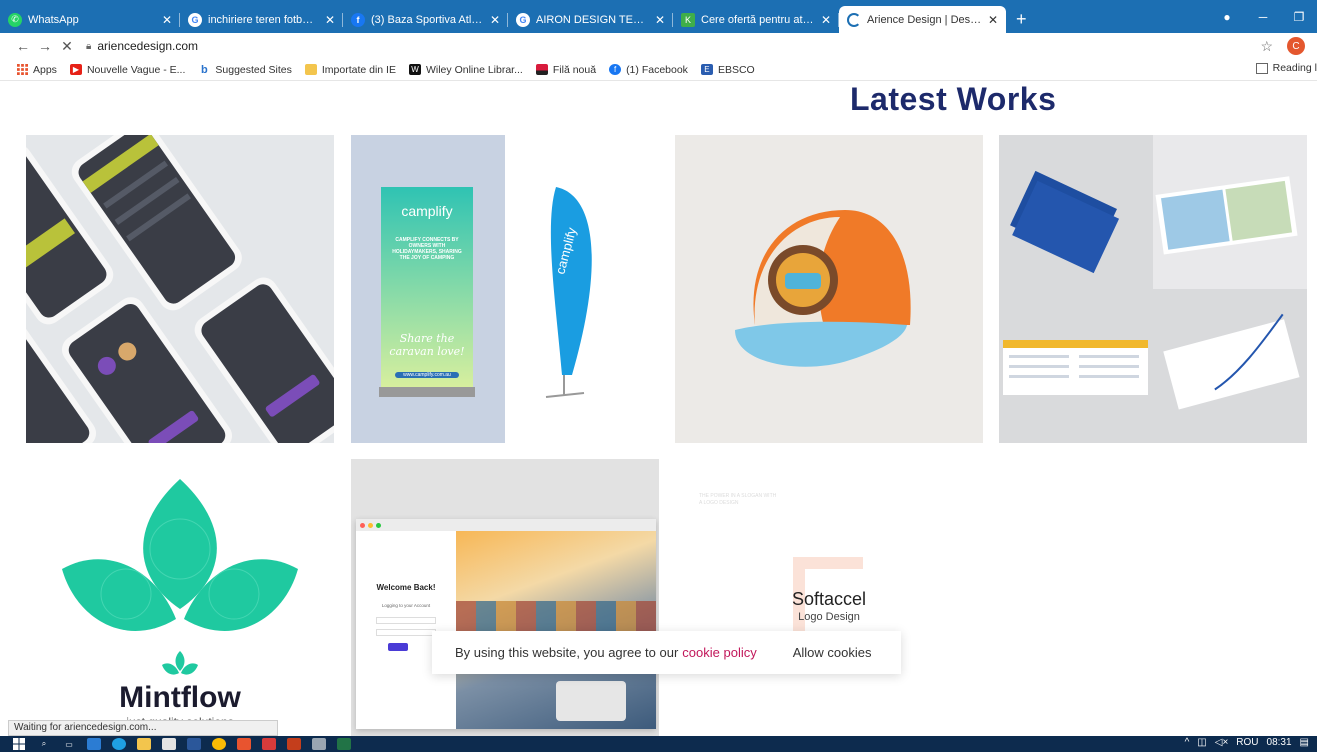 This screenshot has width=1317, height=752. Describe the element at coordinates (219, 744) in the screenshot. I see `chrome-icon` at that location.